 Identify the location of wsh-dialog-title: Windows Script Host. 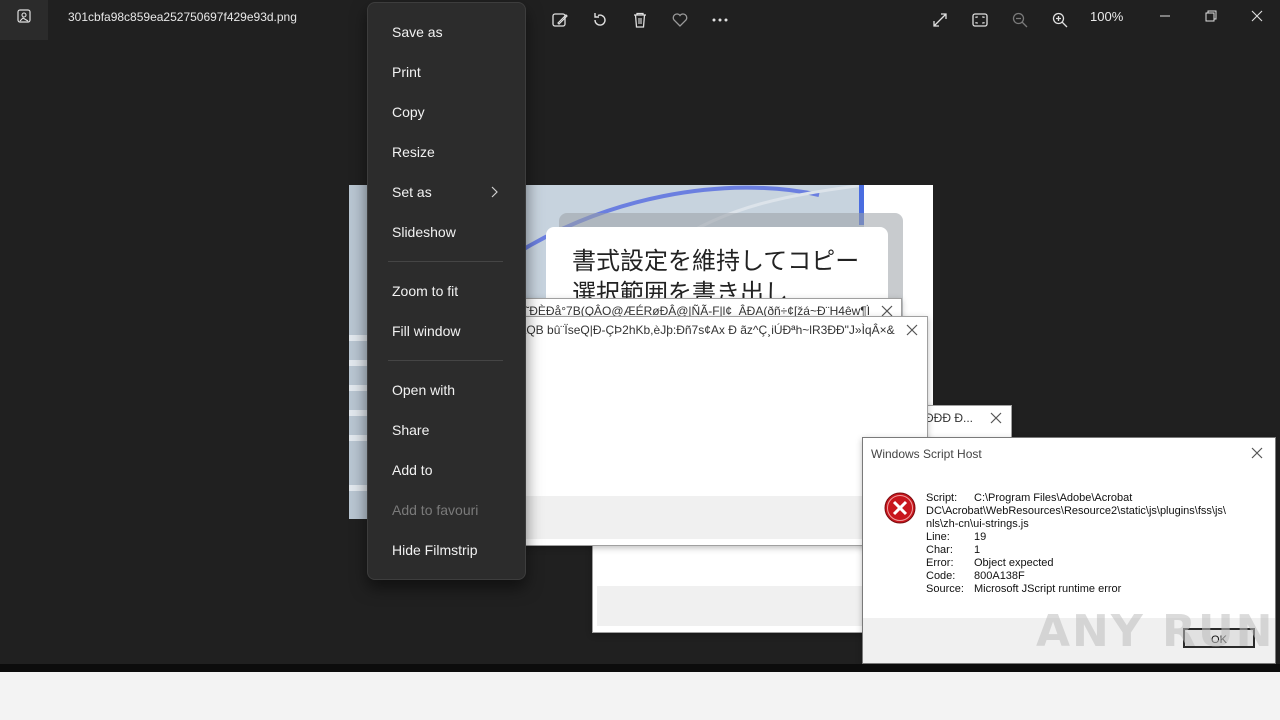
(926, 454).